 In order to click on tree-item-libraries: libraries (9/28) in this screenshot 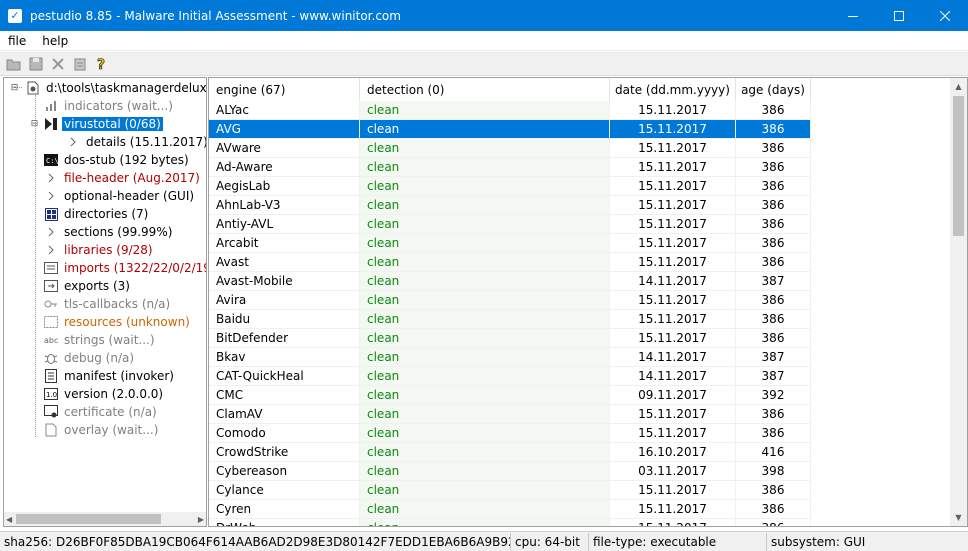, I will do `click(99, 250)`.